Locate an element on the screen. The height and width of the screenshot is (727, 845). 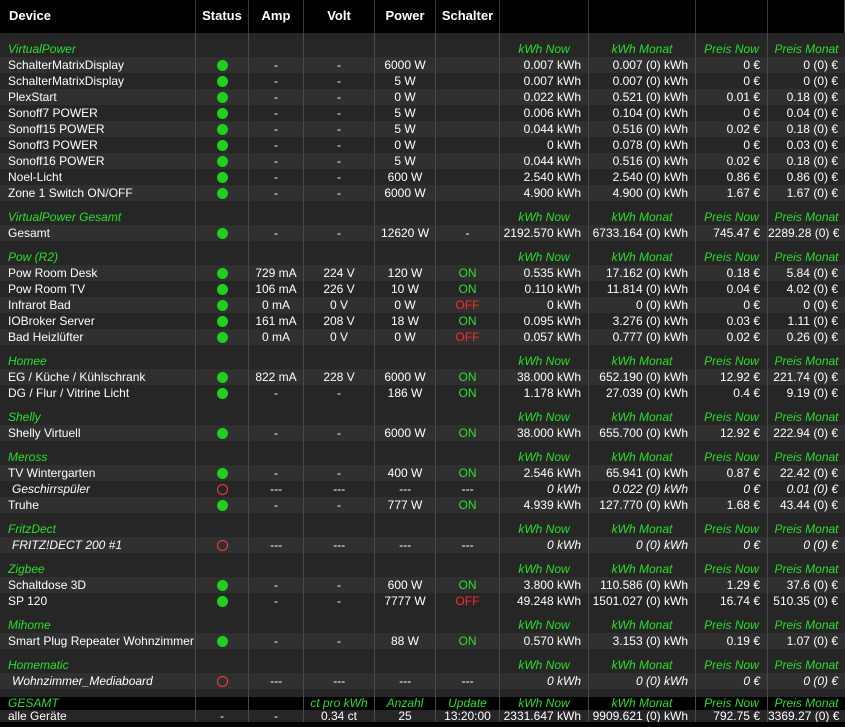
device-name: Truhe is located at coordinates (98, 505).